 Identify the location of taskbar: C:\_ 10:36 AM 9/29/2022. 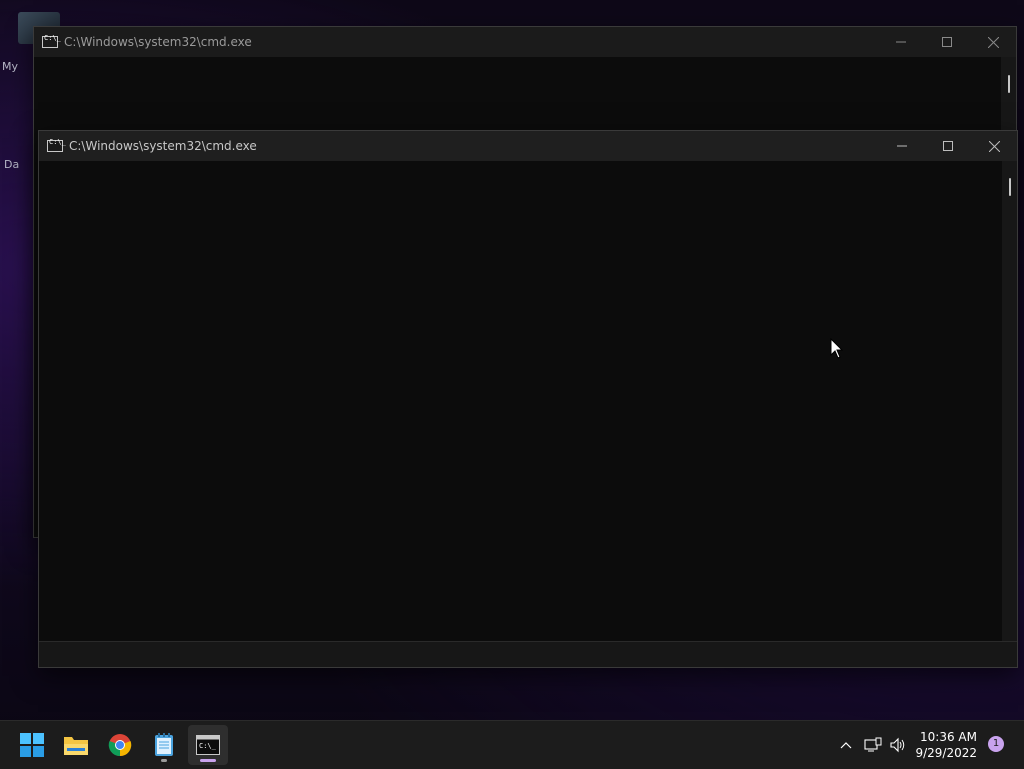
(512, 744).